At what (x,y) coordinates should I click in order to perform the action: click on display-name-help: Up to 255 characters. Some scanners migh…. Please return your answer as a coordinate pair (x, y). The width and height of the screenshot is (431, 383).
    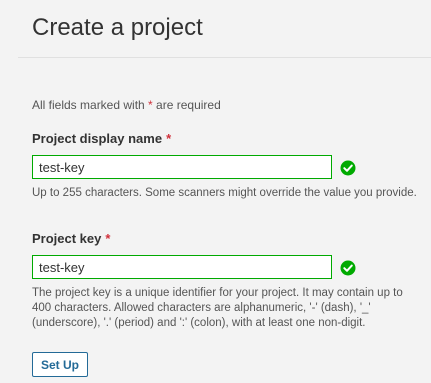
    Looking at the image, I should click on (224, 193).